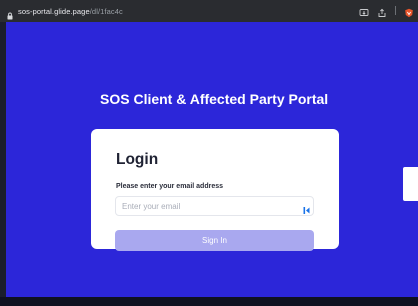 This screenshot has height=306, width=418. Describe the element at coordinates (214, 240) in the screenshot. I see `sign-in-button: Sign In` at that location.